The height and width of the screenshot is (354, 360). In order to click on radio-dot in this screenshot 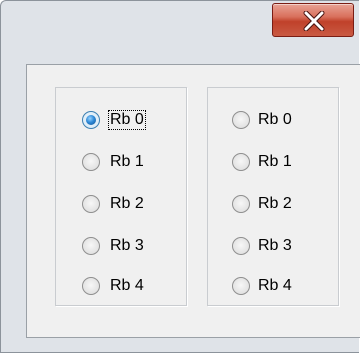, I will do `click(91, 120)`.